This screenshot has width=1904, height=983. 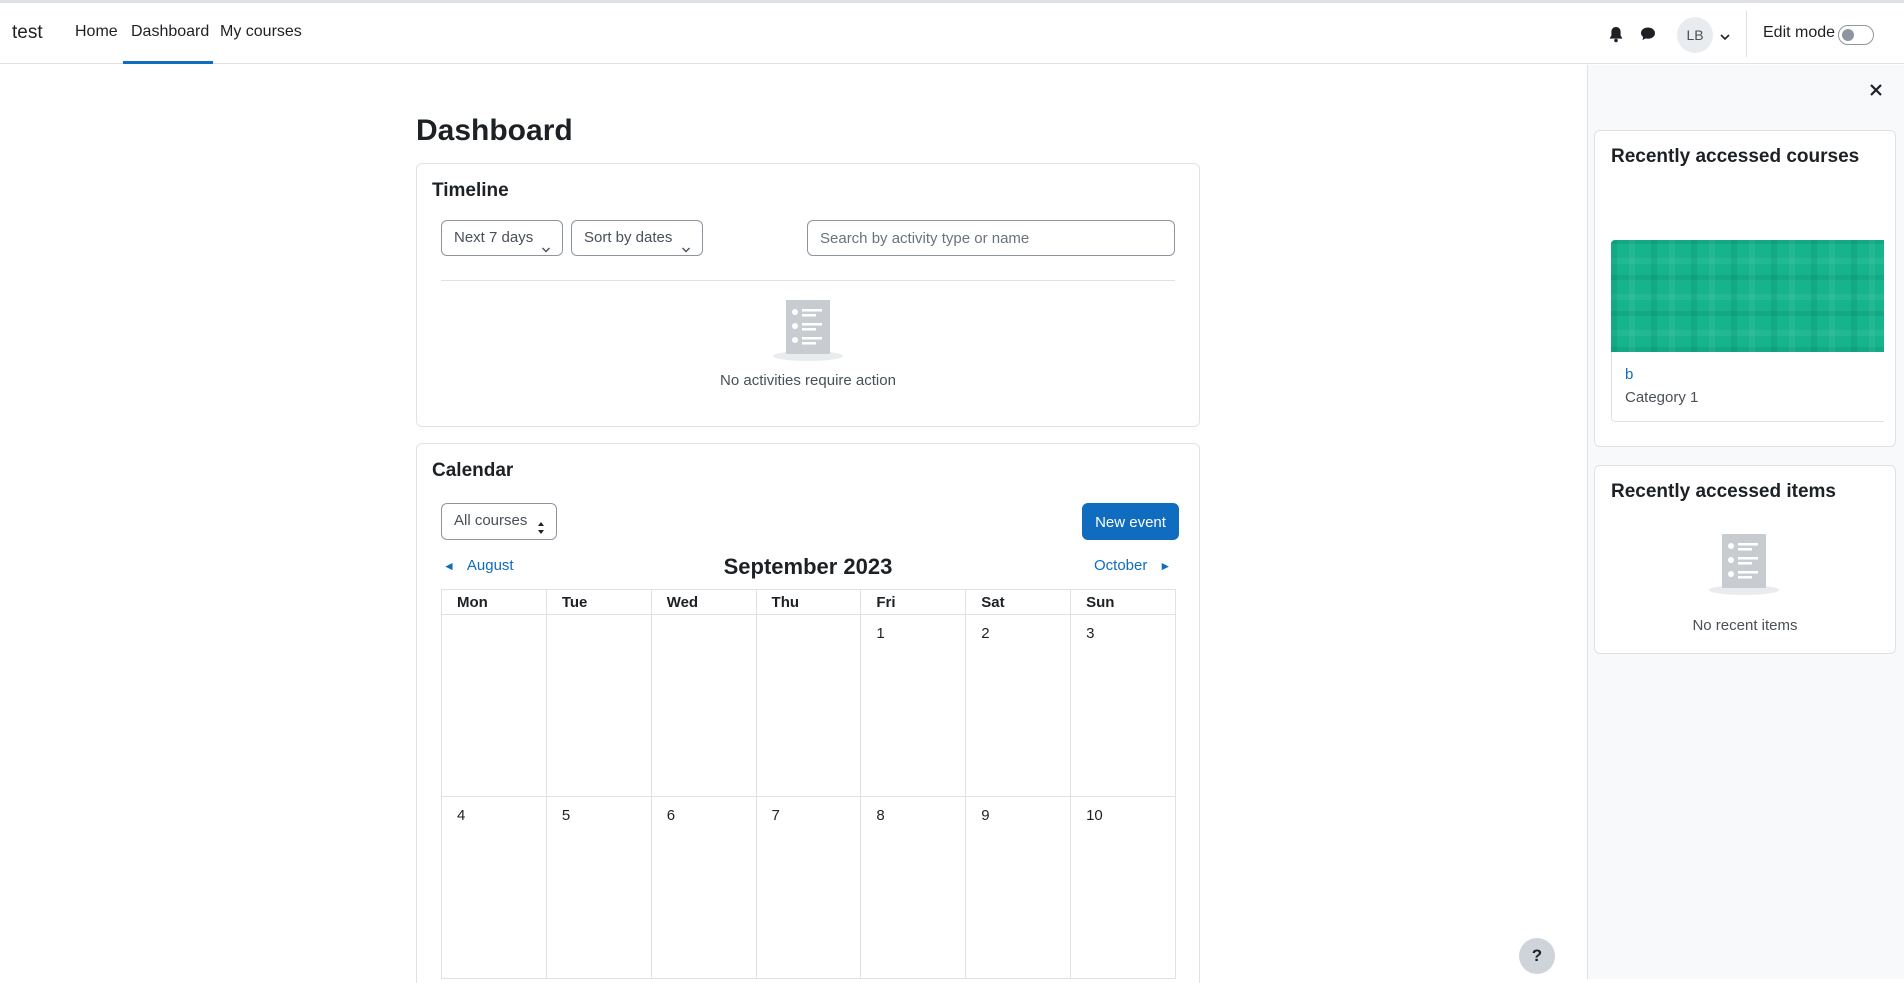 What do you see at coordinates (1747, 296) in the screenshot?
I see `course-image` at bounding box center [1747, 296].